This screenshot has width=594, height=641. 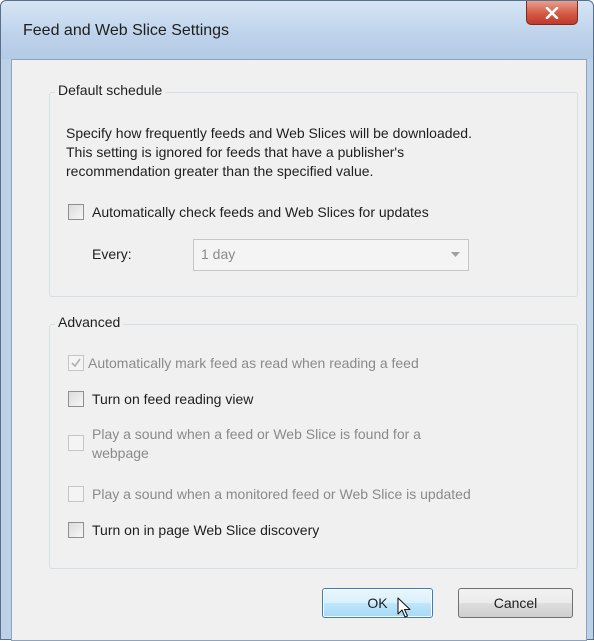 What do you see at coordinates (76, 443) in the screenshot?
I see `sound-found-checkbox` at bounding box center [76, 443].